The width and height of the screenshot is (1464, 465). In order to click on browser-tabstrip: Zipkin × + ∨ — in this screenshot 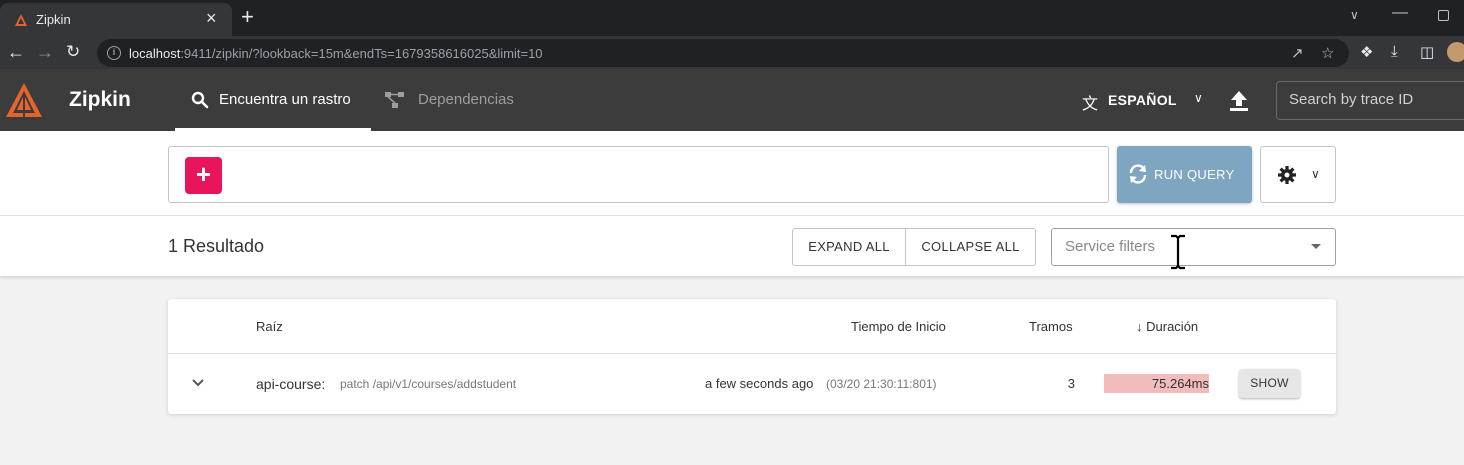, I will do `click(732, 18)`.